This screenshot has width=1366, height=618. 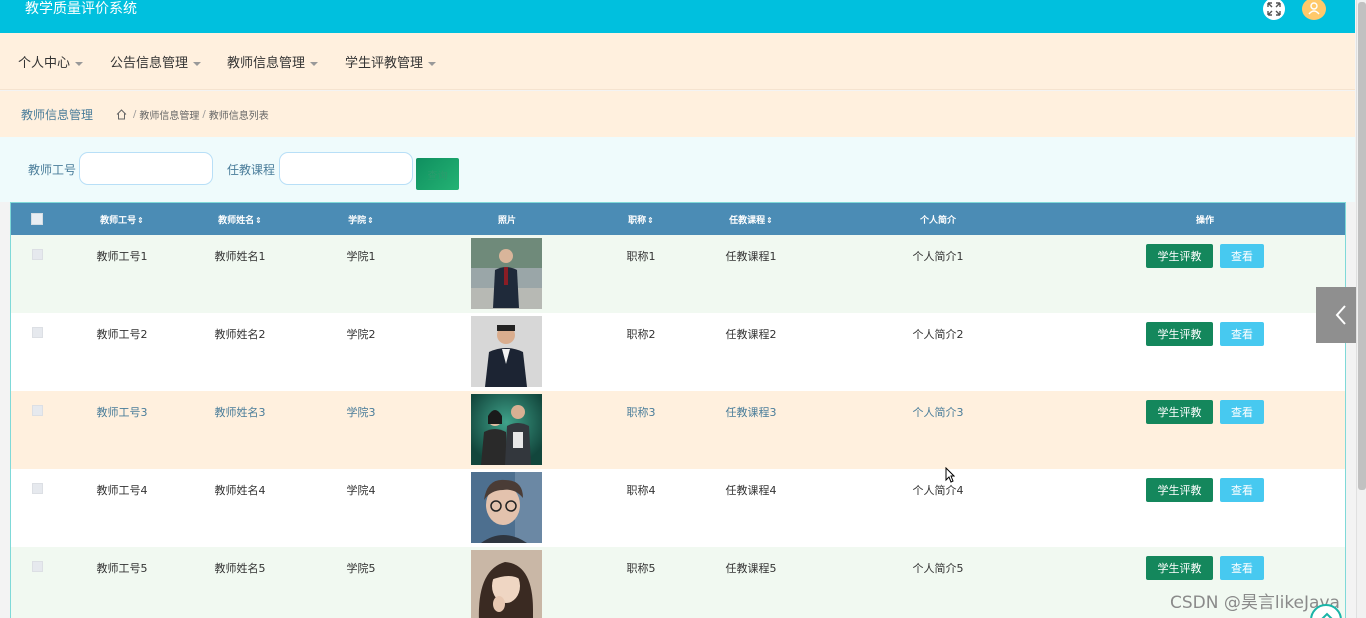 I want to click on column-header-intro: 个人简介, so click(x=938, y=219).